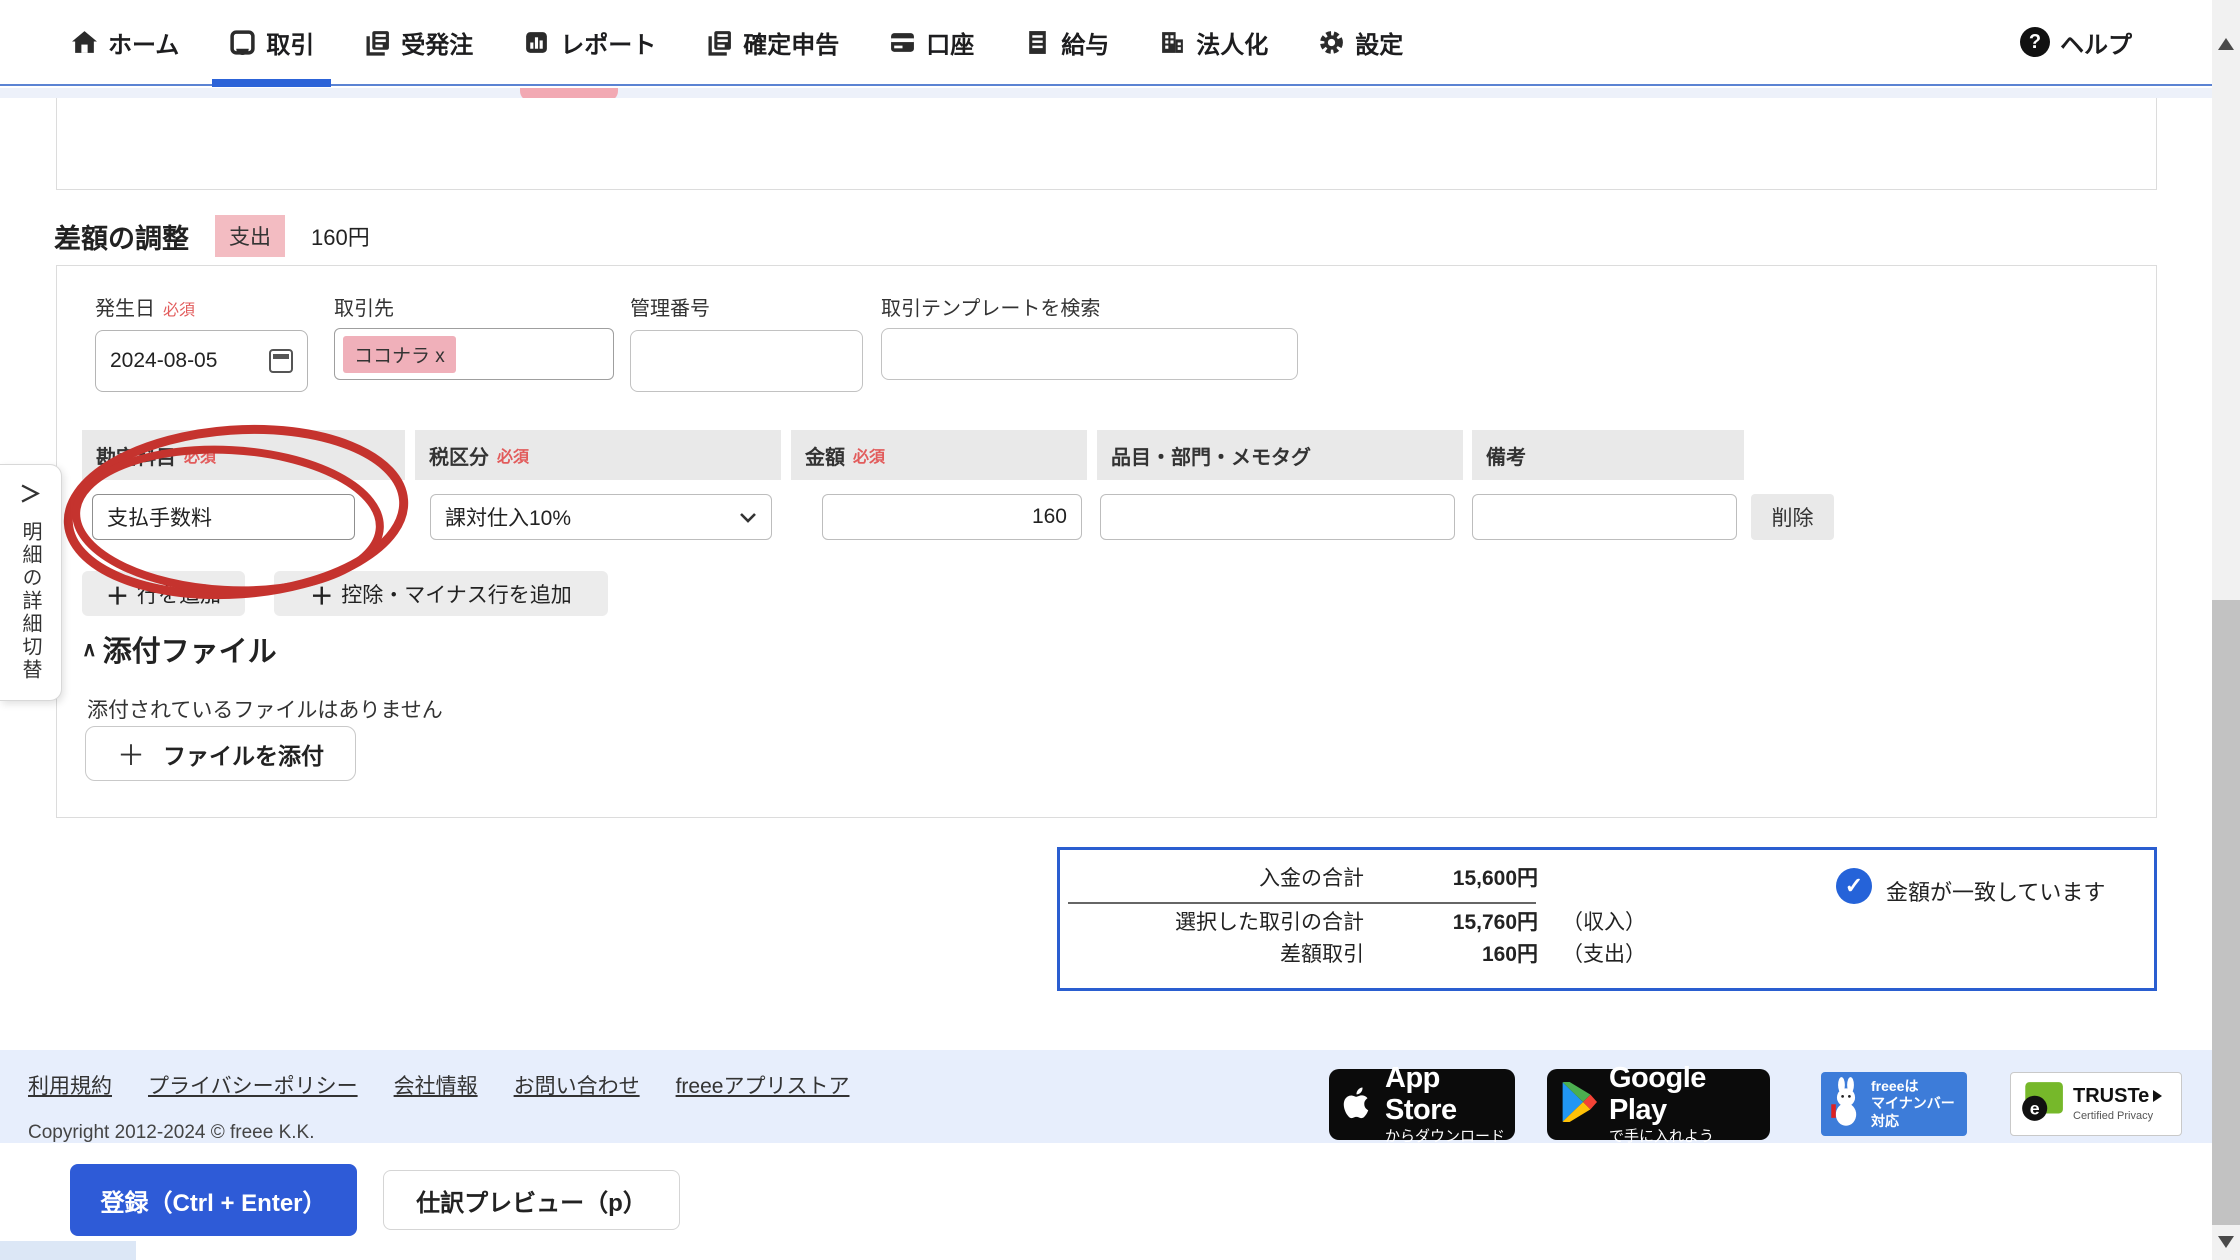  I want to click on google-play-badge: Google Play で手に入れよう, so click(1658, 1103).